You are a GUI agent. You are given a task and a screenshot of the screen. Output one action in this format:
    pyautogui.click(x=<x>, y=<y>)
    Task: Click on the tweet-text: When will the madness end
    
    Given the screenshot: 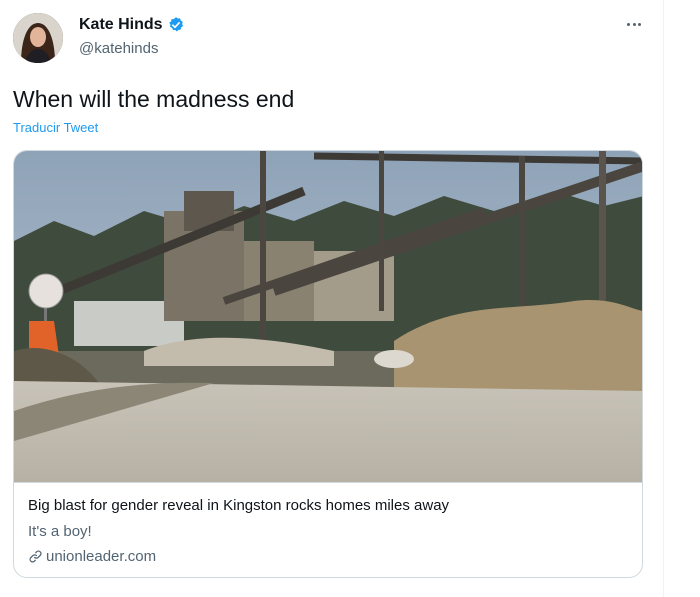 What is the action you would take?
    pyautogui.click(x=154, y=99)
    